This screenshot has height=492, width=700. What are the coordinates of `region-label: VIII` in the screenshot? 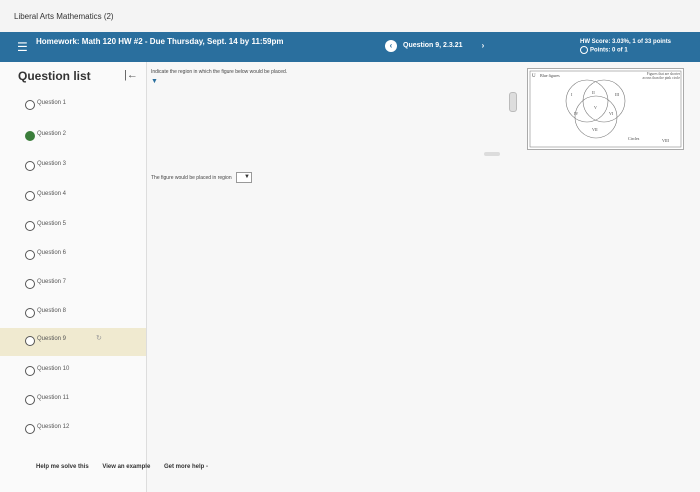 It's located at (666, 140).